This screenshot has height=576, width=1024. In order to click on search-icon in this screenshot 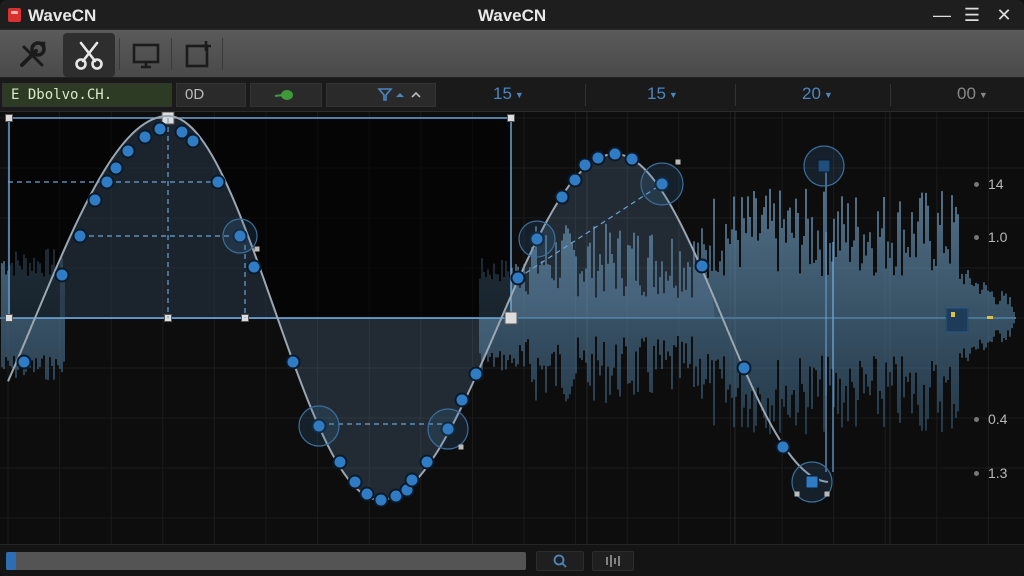, I will do `click(560, 561)`.